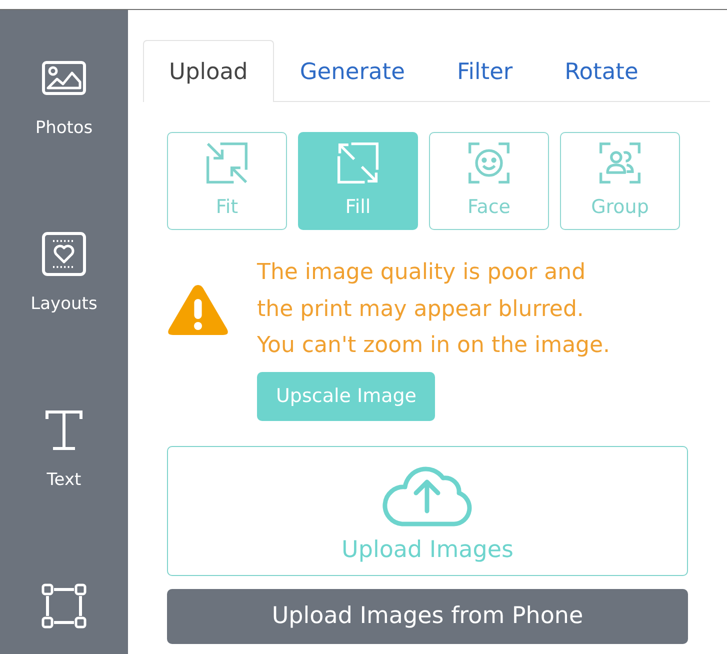 This screenshot has height=654, width=727. I want to click on tab: Rotate, so click(601, 71).